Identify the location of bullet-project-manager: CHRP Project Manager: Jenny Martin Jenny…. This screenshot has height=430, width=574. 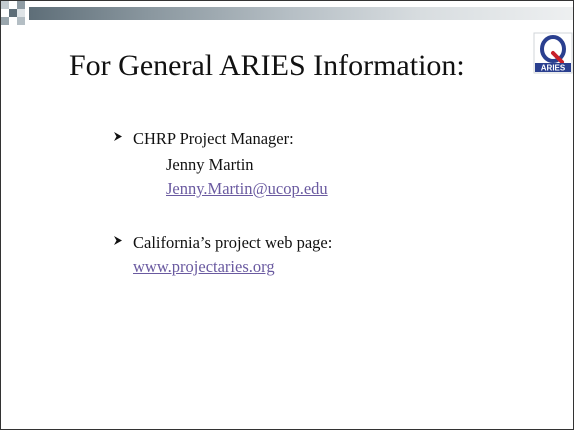
(323, 164).